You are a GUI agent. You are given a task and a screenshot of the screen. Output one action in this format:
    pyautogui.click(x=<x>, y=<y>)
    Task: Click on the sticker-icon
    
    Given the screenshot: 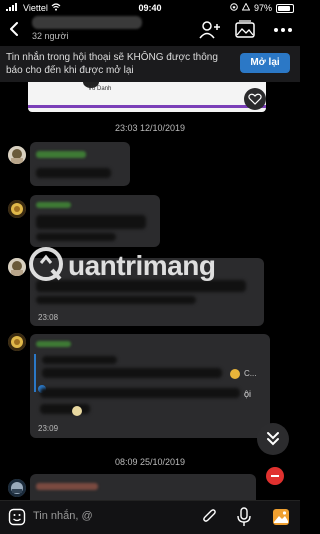 What is the action you would take?
    pyautogui.click(x=17, y=517)
    